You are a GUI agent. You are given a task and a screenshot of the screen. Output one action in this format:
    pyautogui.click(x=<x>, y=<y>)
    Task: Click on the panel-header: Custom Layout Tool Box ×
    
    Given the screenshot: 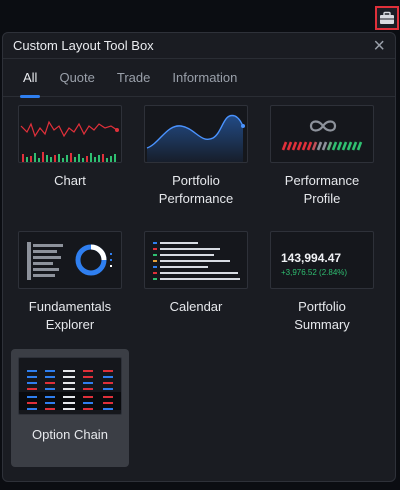 What is the action you would take?
    pyautogui.click(x=199, y=46)
    